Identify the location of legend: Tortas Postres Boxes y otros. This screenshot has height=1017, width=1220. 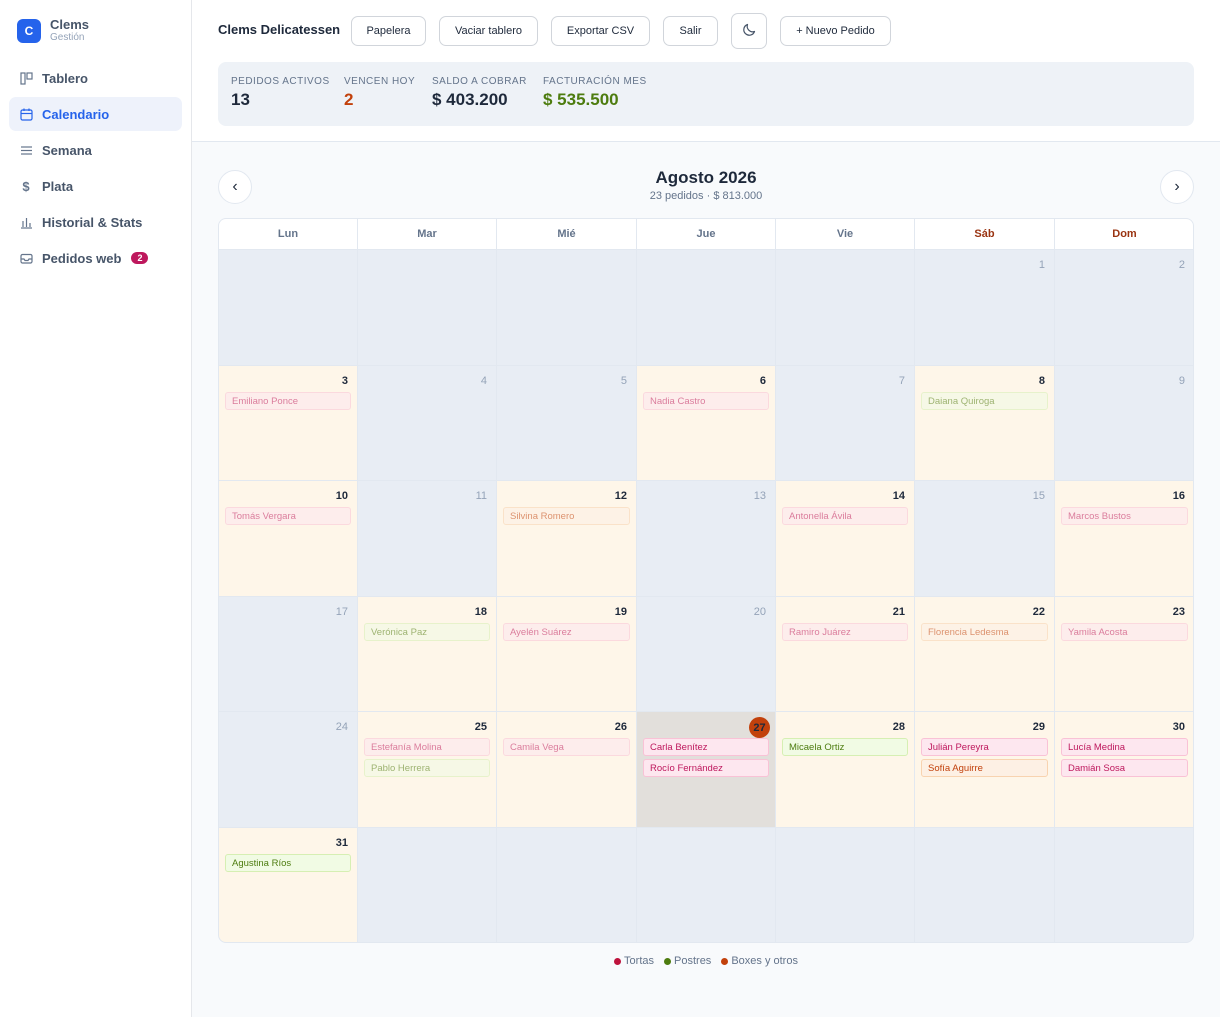
(706, 961).